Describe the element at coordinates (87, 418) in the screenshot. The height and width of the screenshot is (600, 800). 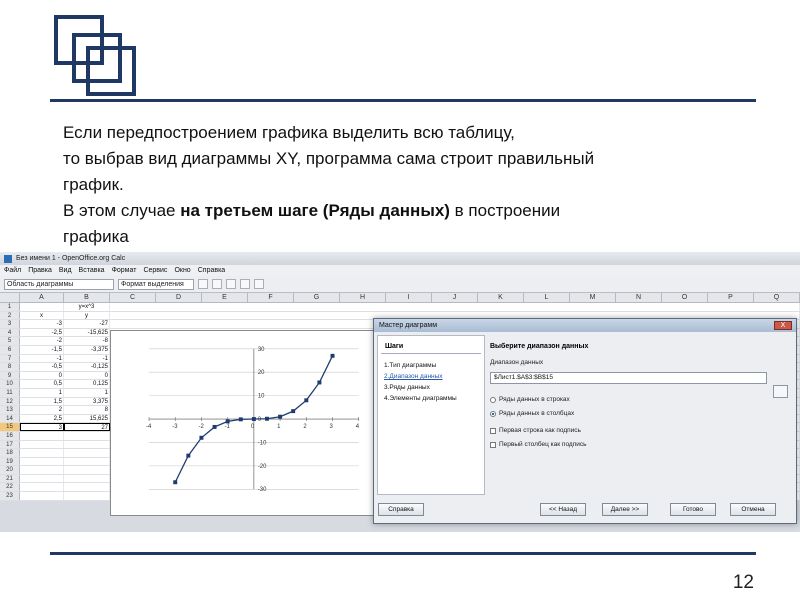
I see `cell-b: 15,625` at that location.